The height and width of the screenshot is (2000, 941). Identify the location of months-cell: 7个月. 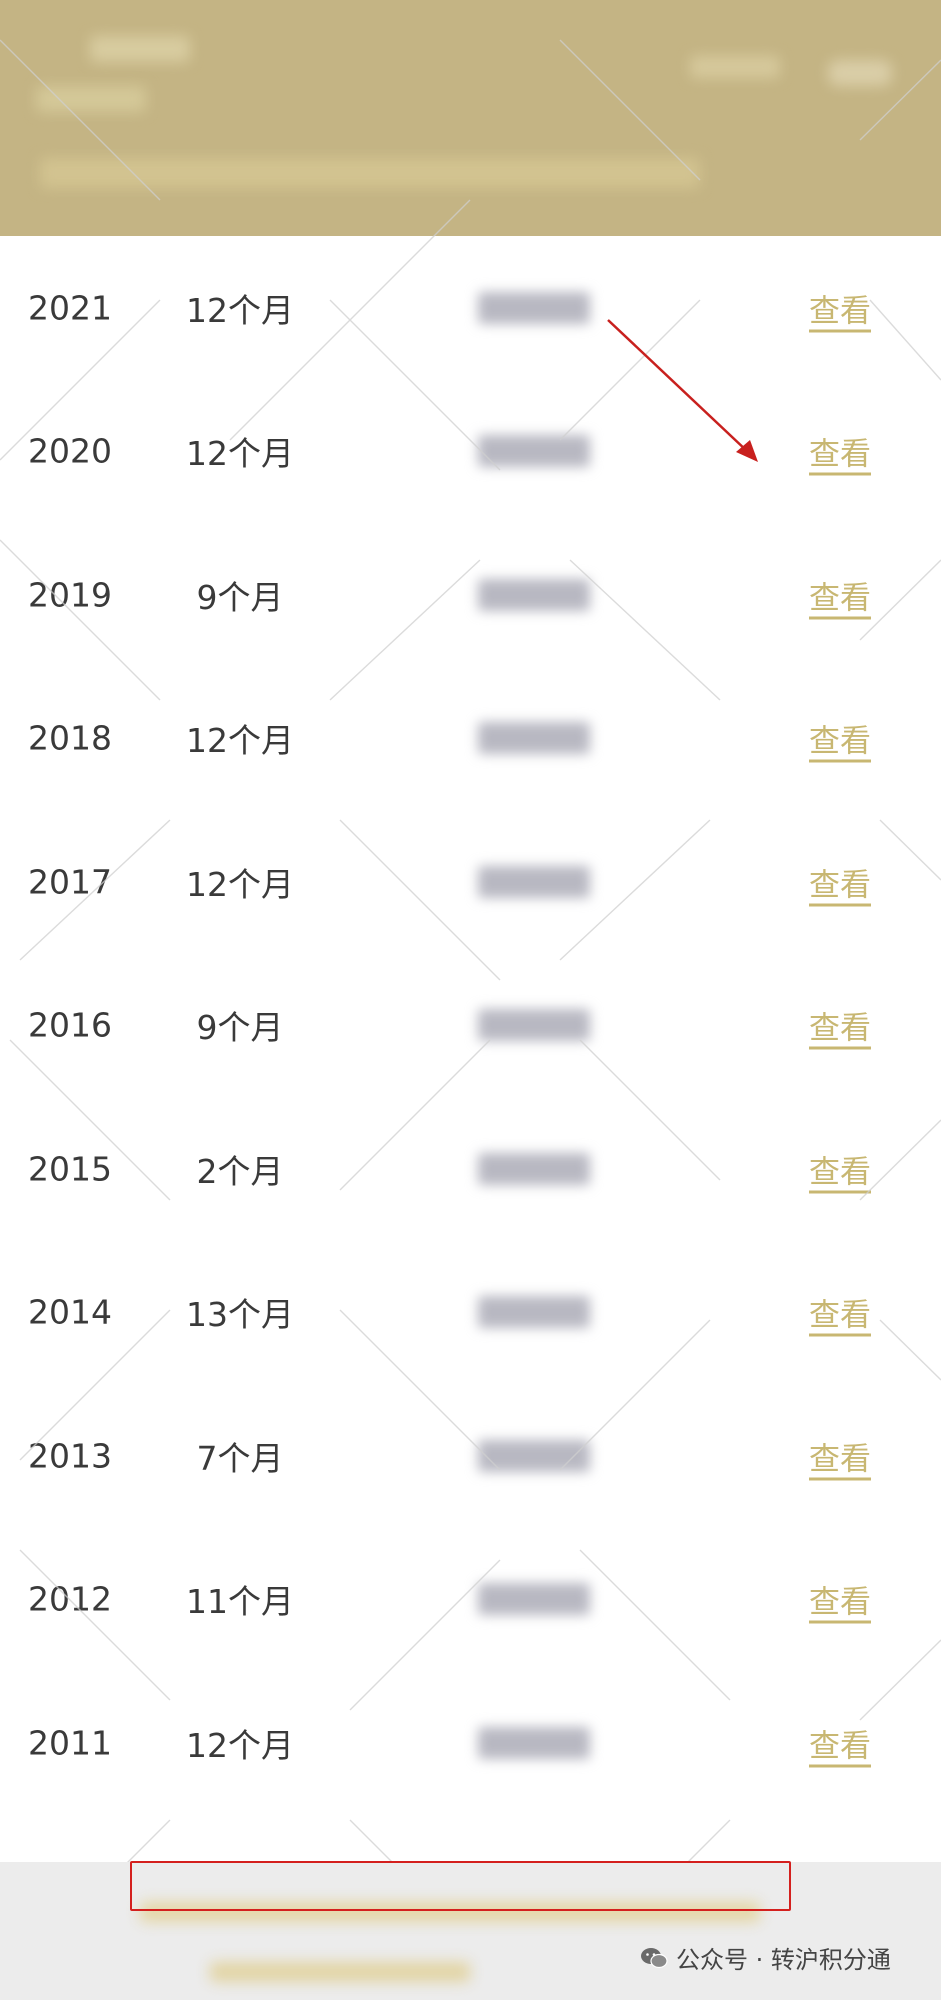
(240, 1458).